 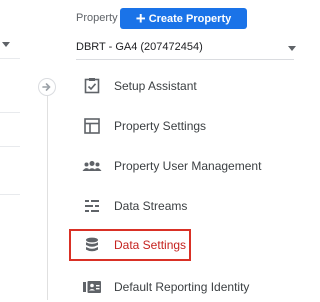 I want to click on plus-icon: +, so click(x=140, y=18).